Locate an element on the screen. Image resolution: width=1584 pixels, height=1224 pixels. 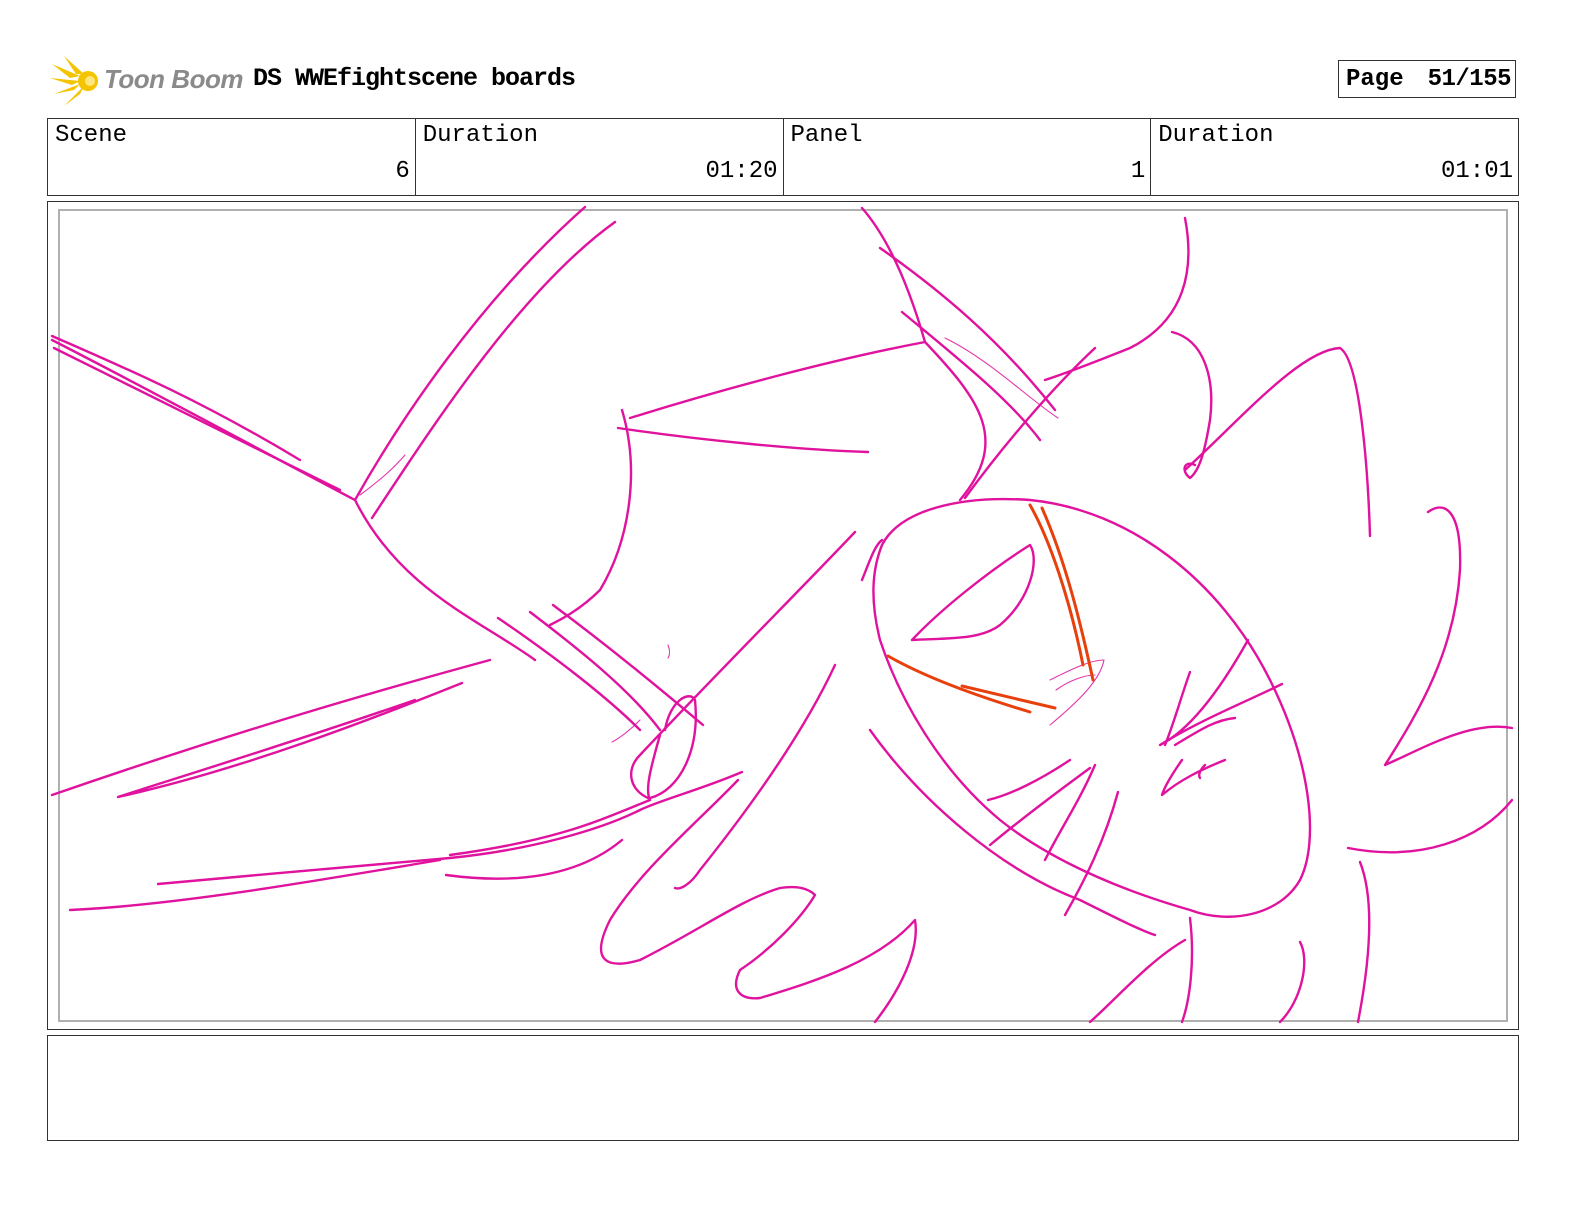
scene-value: 6 is located at coordinates (402, 171).